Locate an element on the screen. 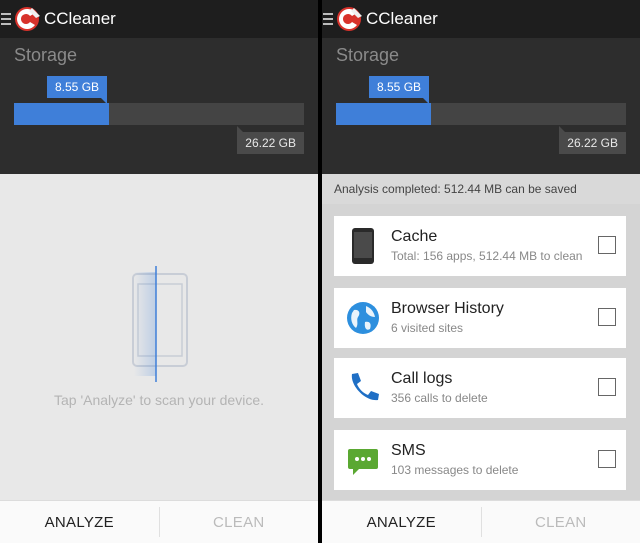 The image size is (640, 543). item-title: SMS is located at coordinates (408, 450).